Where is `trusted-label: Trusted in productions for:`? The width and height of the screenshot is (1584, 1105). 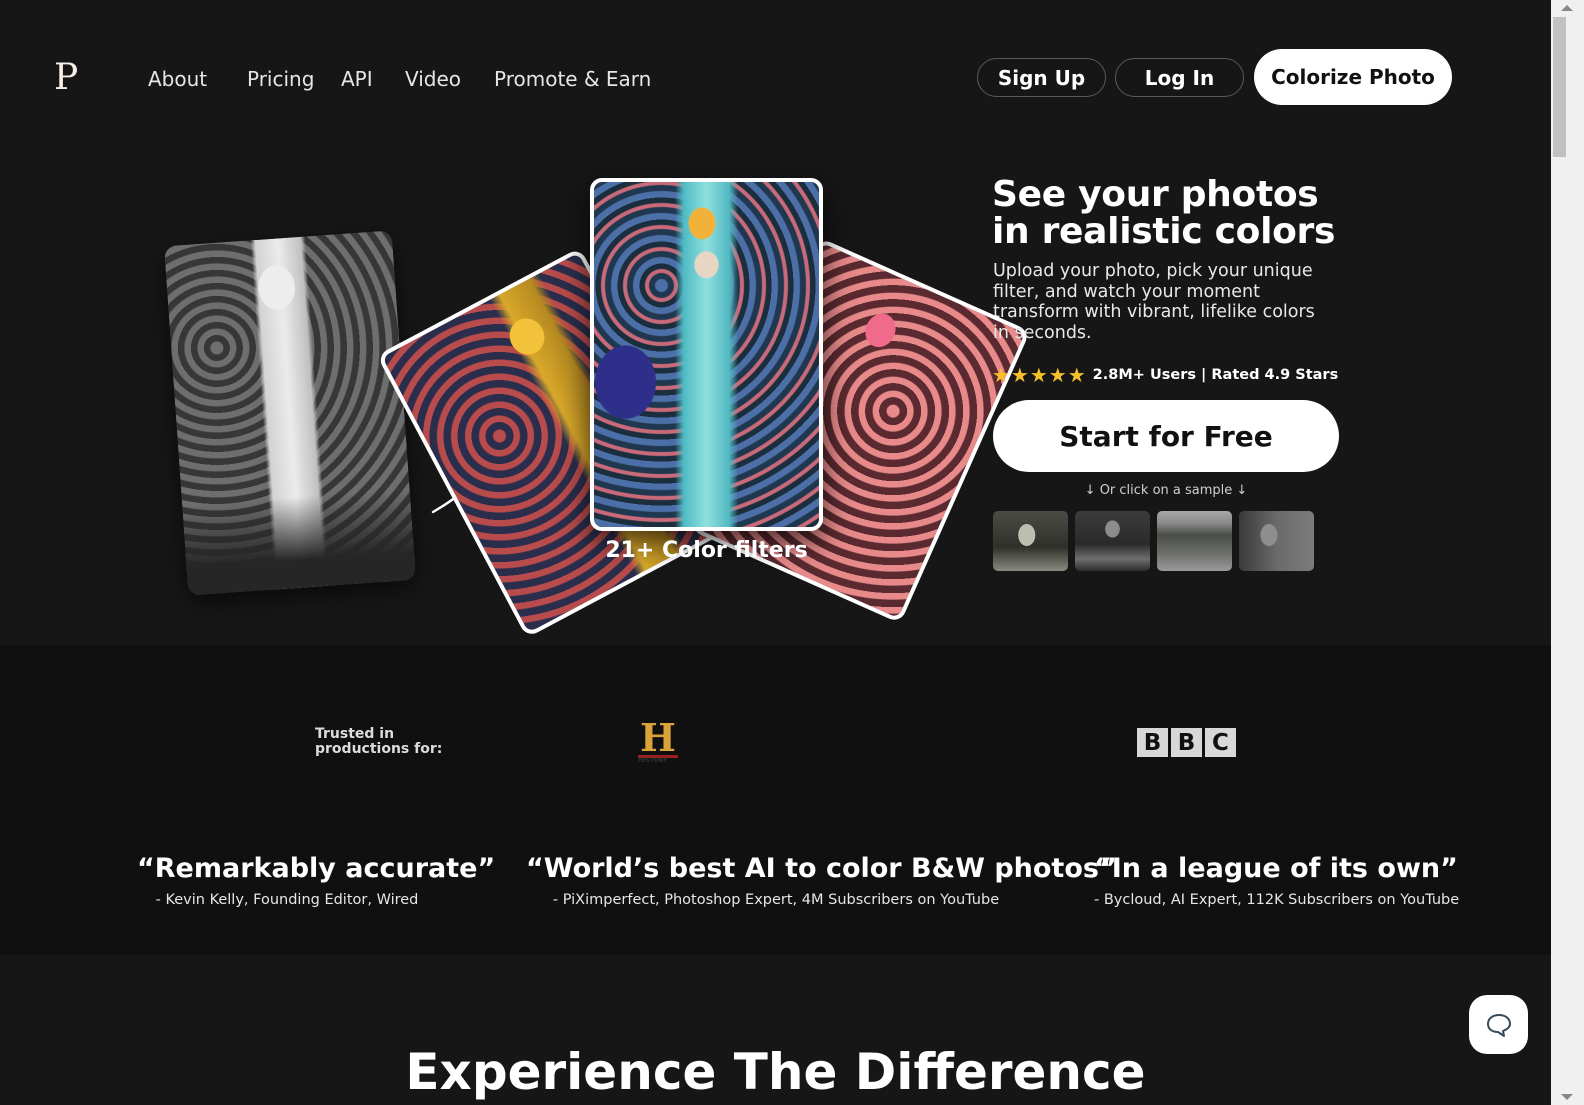 trusted-label: Trusted in productions for: is located at coordinates (379, 741).